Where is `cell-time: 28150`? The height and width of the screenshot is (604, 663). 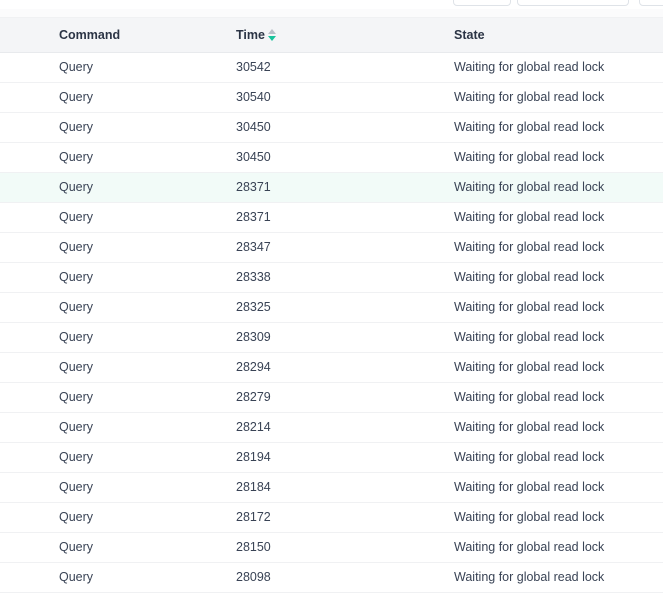 cell-time: 28150 is located at coordinates (325, 547).